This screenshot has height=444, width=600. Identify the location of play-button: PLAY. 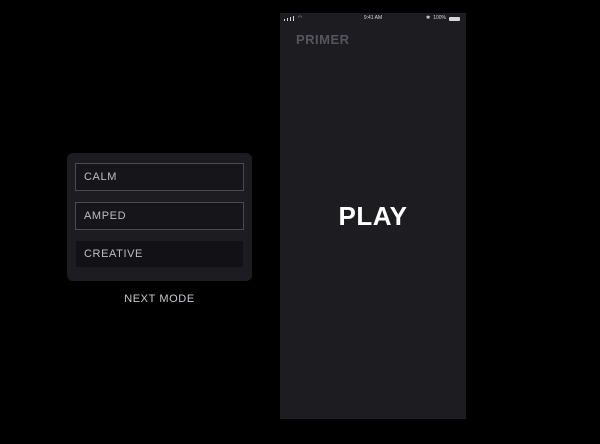
(373, 216).